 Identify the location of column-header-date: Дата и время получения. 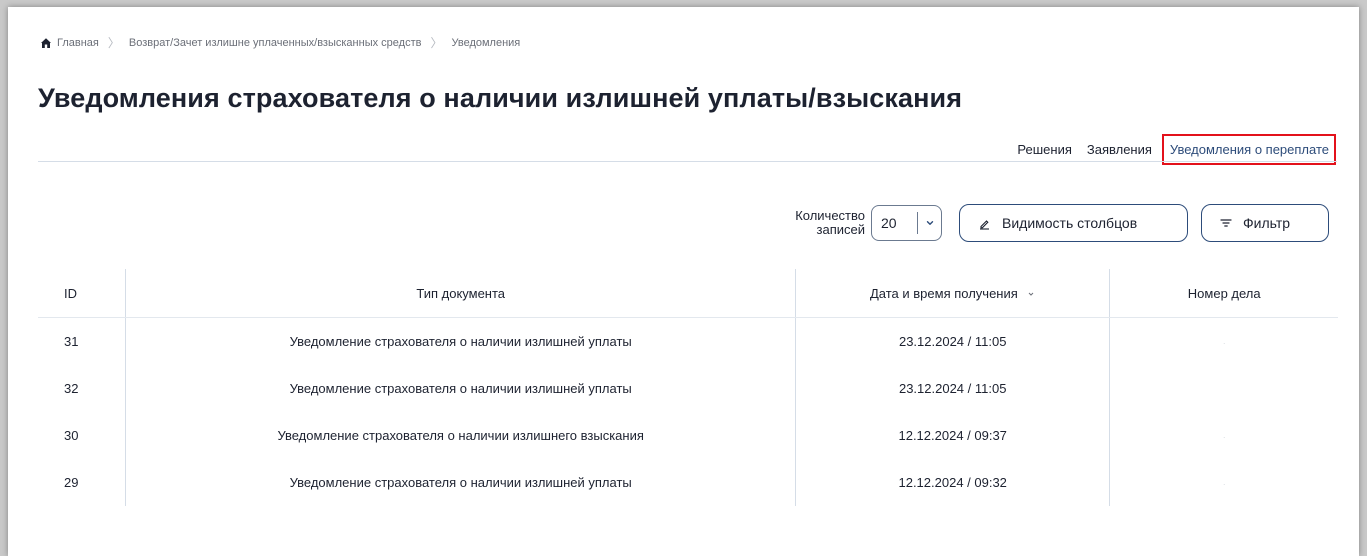
(952, 293).